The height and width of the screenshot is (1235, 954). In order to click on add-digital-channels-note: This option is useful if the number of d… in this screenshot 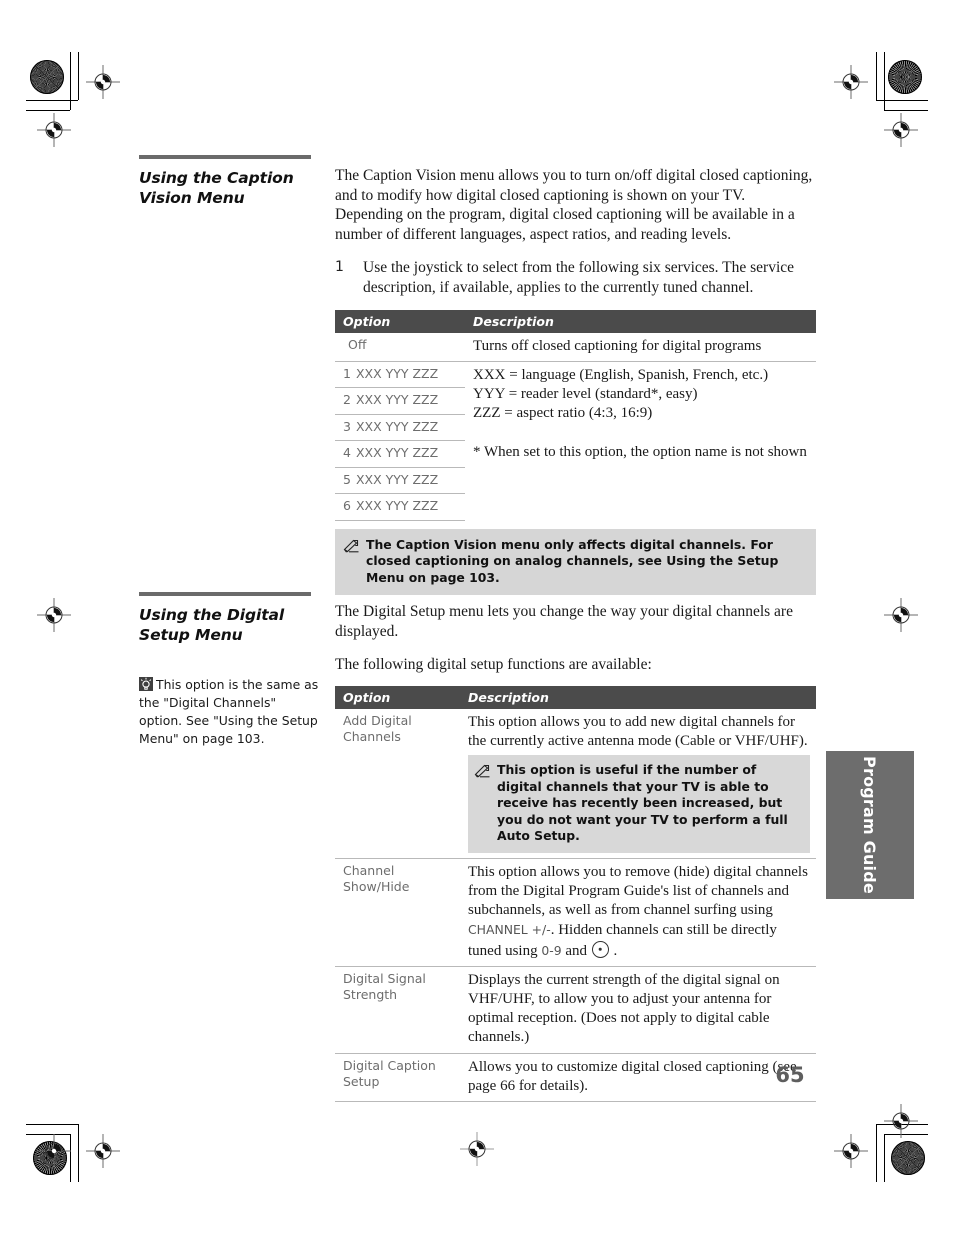, I will do `click(639, 804)`.